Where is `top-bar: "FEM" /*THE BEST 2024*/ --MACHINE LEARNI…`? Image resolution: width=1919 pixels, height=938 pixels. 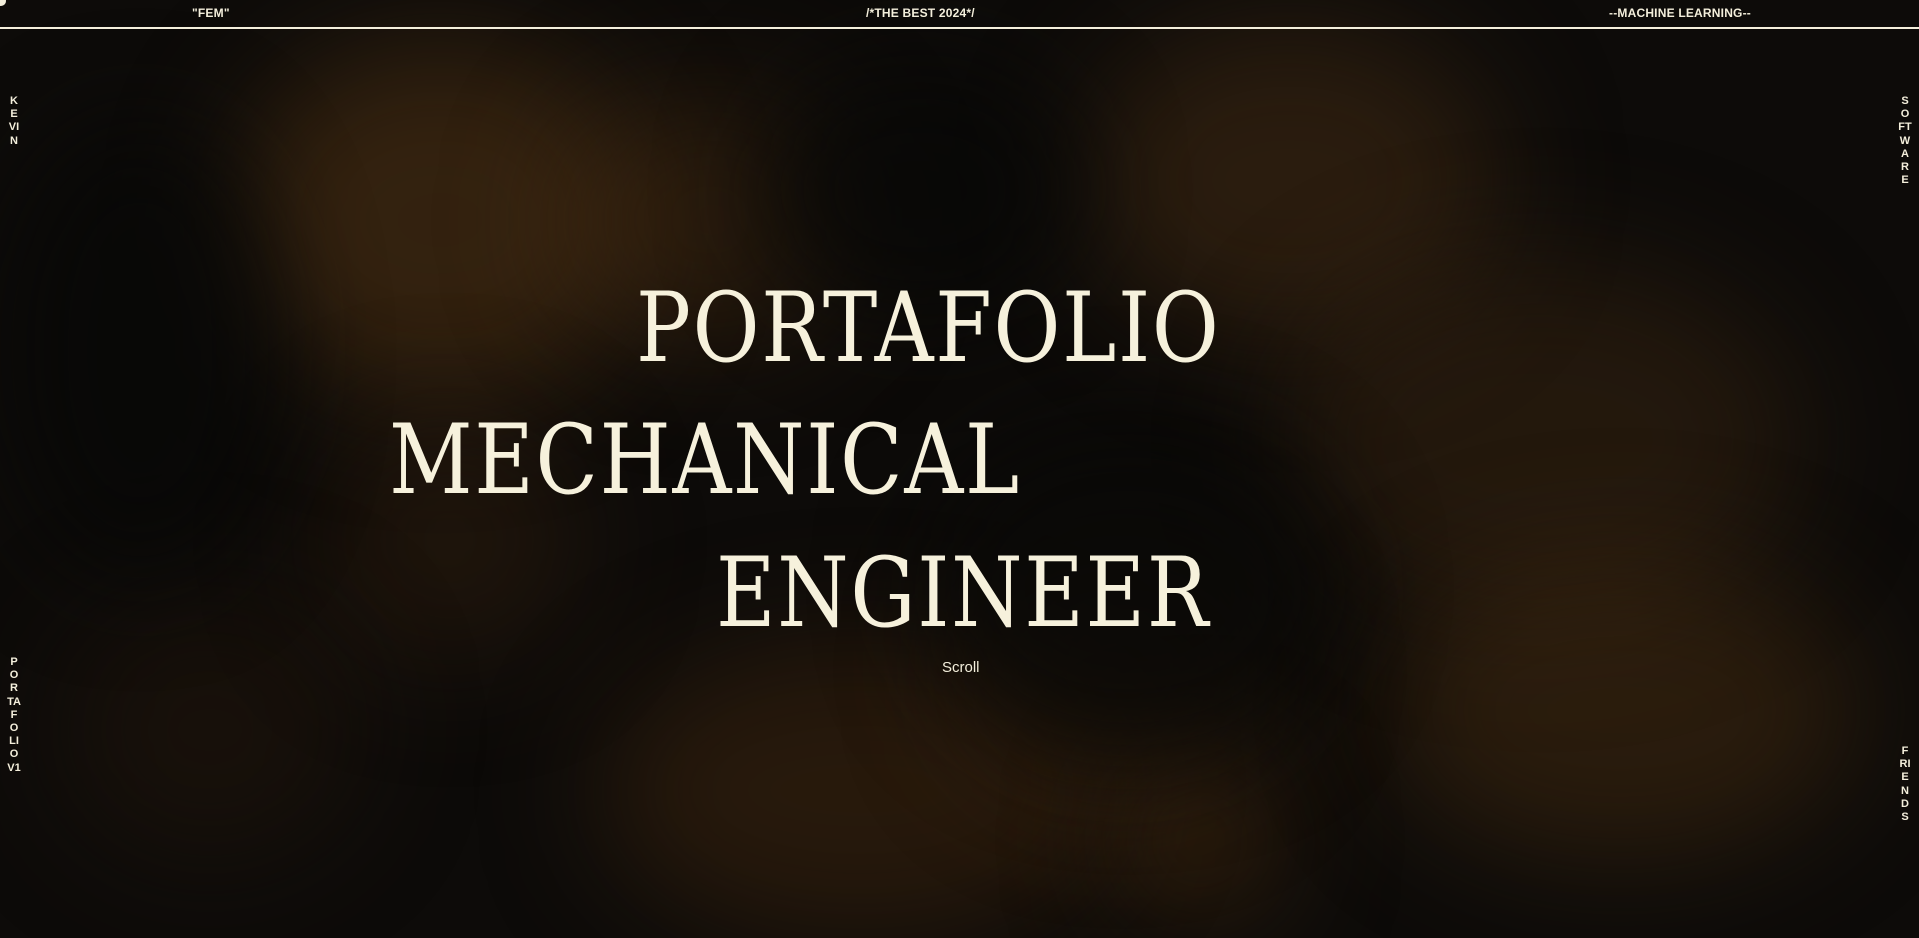
top-bar: "FEM" /*THE BEST 2024*/ --MACHINE LEARNI… is located at coordinates (959, 14).